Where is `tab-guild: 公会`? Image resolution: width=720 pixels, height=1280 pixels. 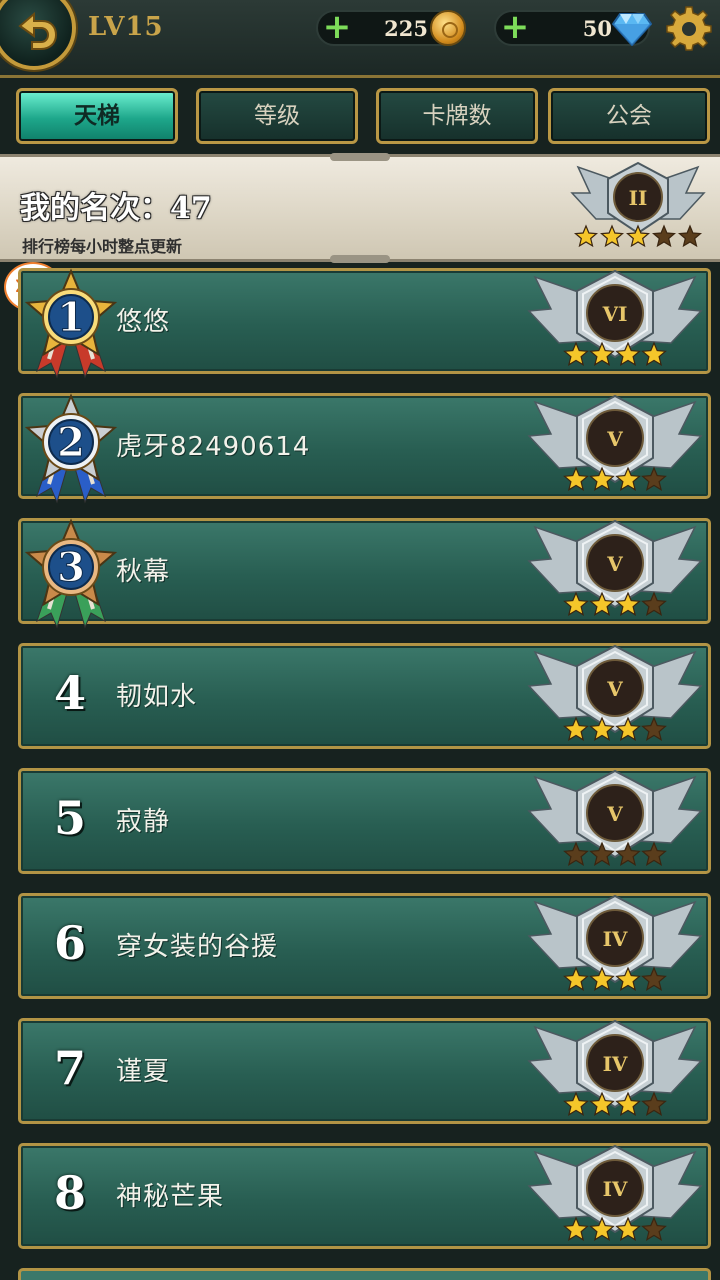 tab-guild: 公会 is located at coordinates (629, 116).